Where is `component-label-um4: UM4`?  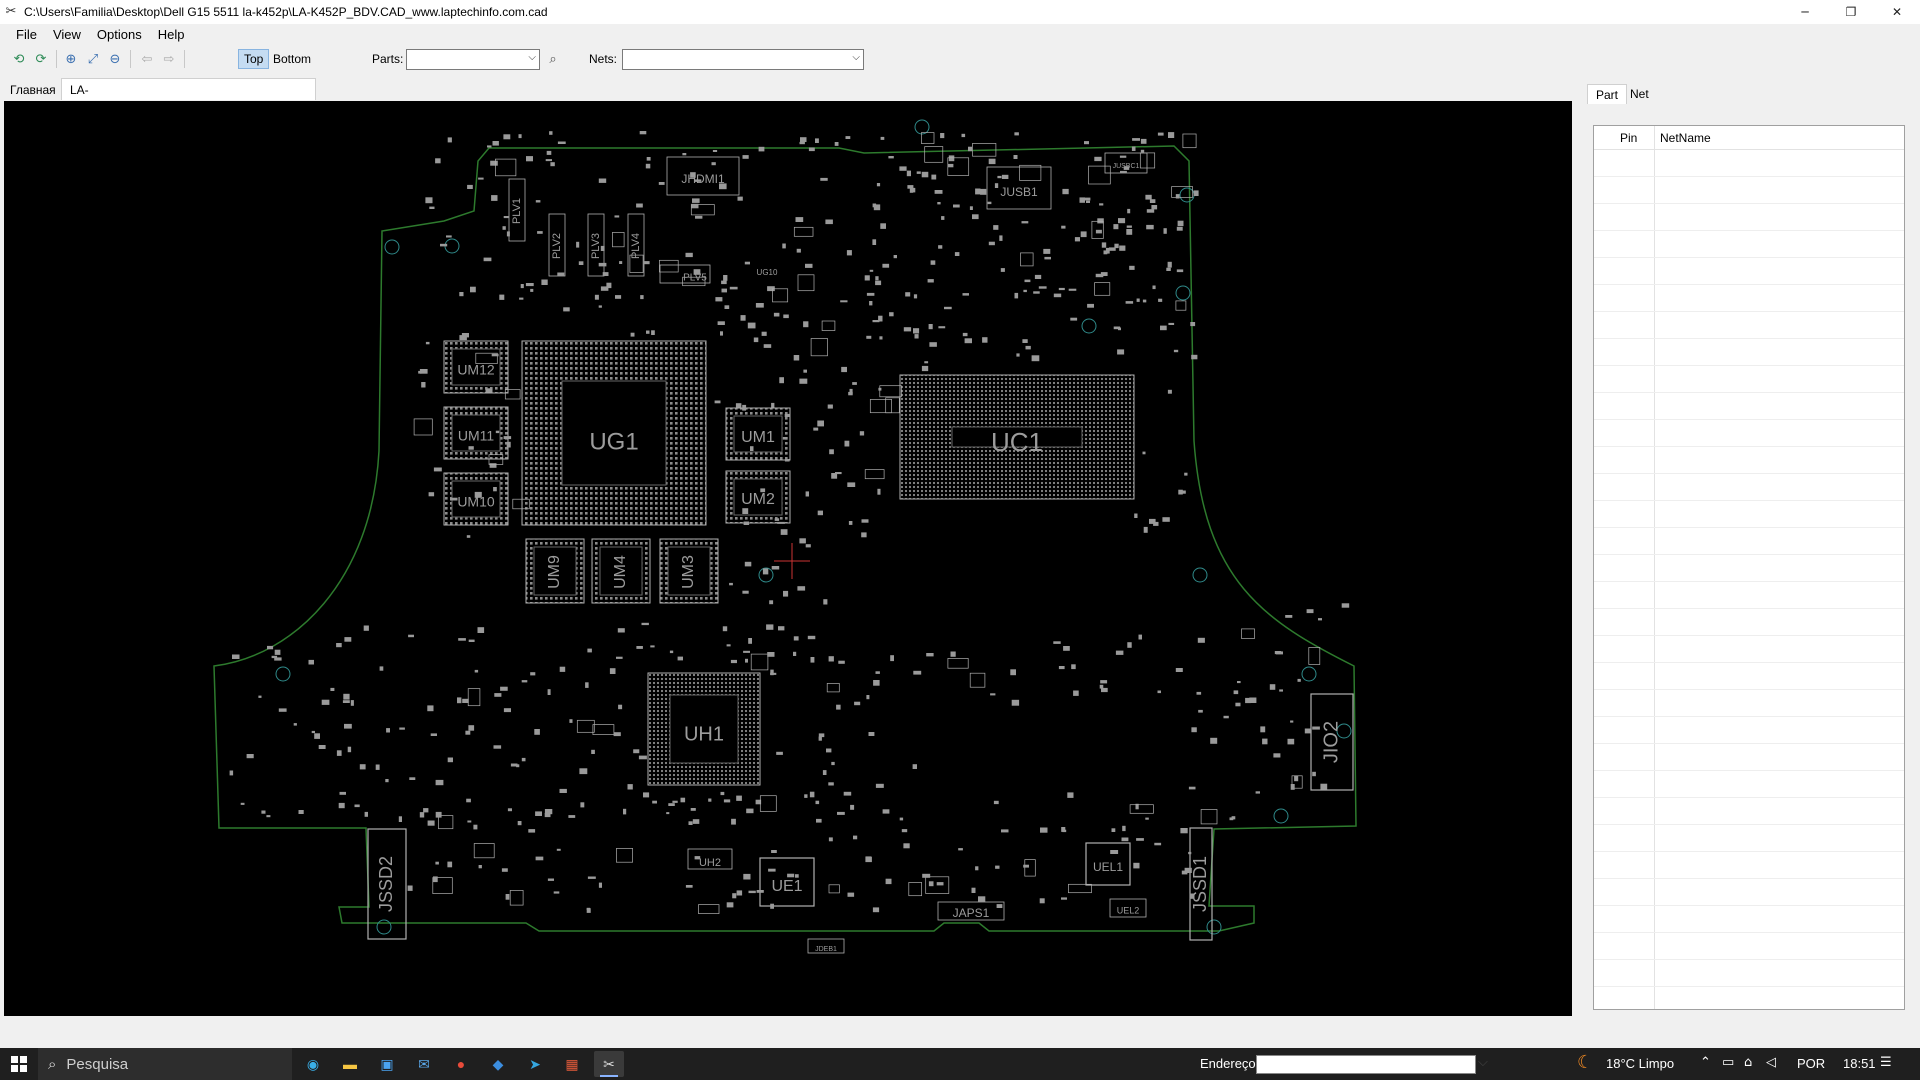
component-label-um4: UM4 is located at coordinates (620, 572).